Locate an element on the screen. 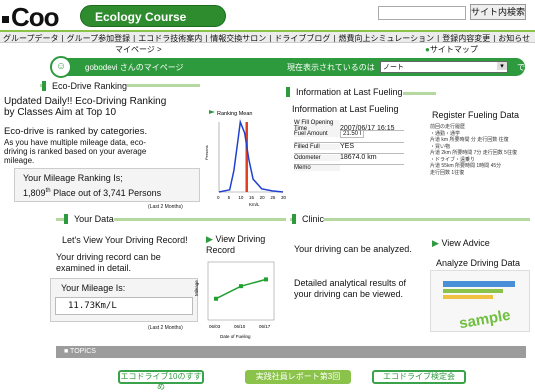  view-advice-link: ▶ View Advice is located at coordinates (461, 243).